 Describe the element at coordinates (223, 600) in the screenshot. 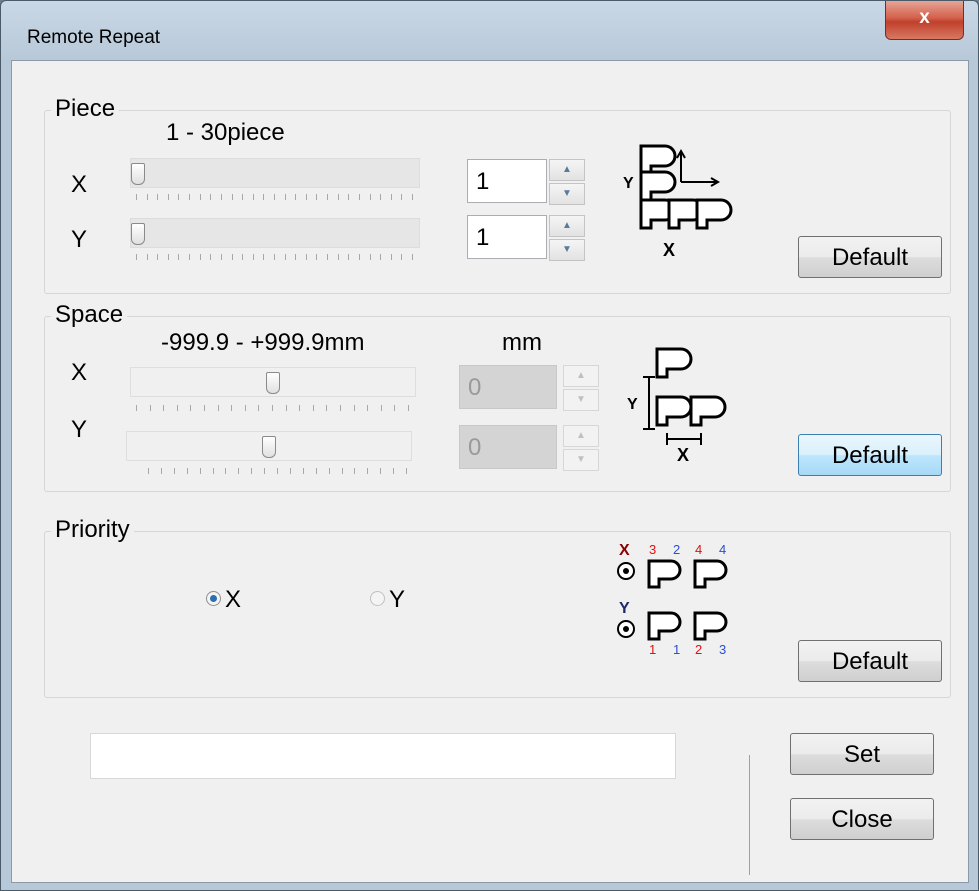

I see `priority-radio-x: X` at that location.